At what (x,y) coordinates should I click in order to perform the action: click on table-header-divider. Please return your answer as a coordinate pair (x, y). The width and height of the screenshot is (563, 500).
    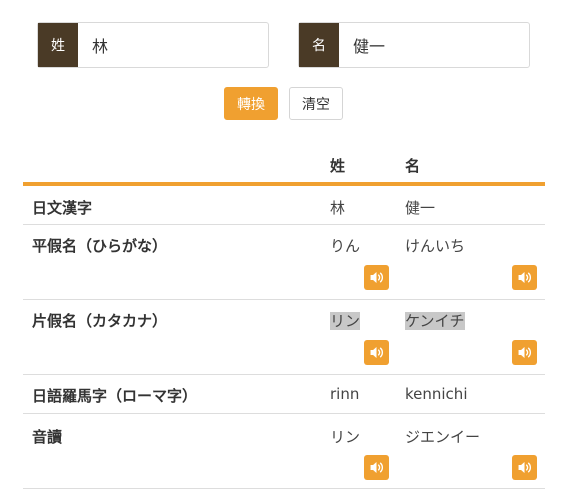
    Looking at the image, I should click on (284, 184).